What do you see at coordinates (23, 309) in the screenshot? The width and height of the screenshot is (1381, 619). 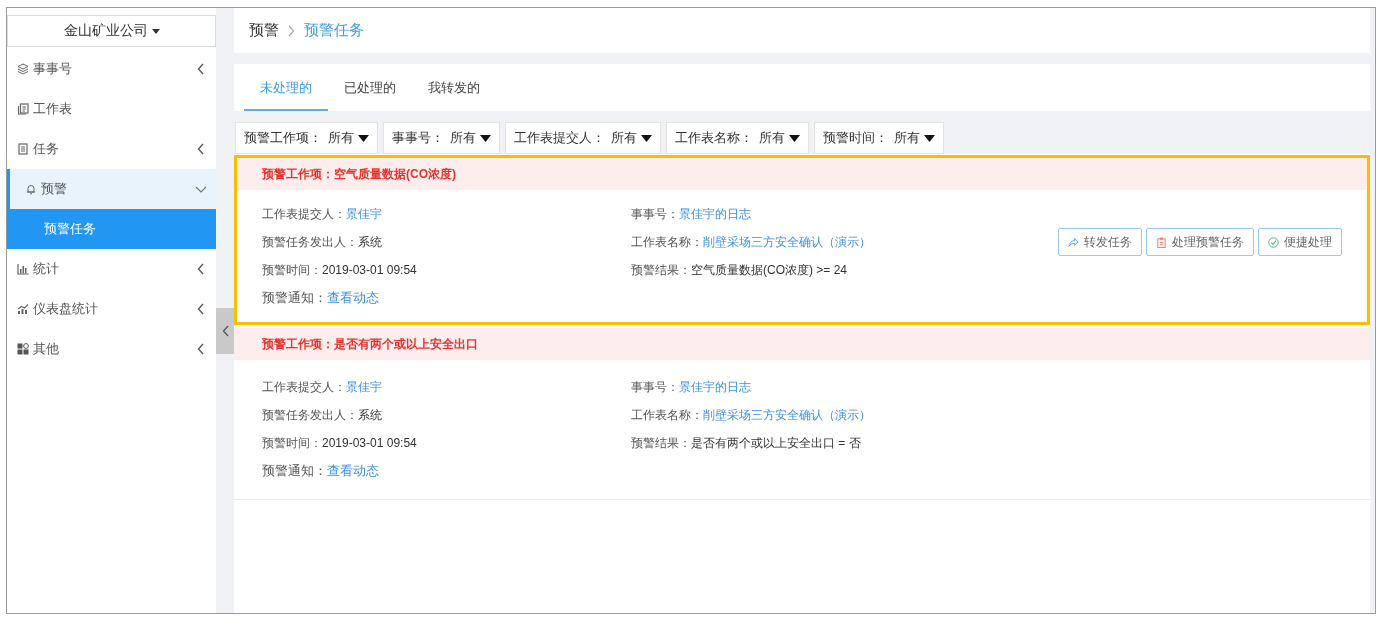 I see `chart-icon` at bounding box center [23, 309].